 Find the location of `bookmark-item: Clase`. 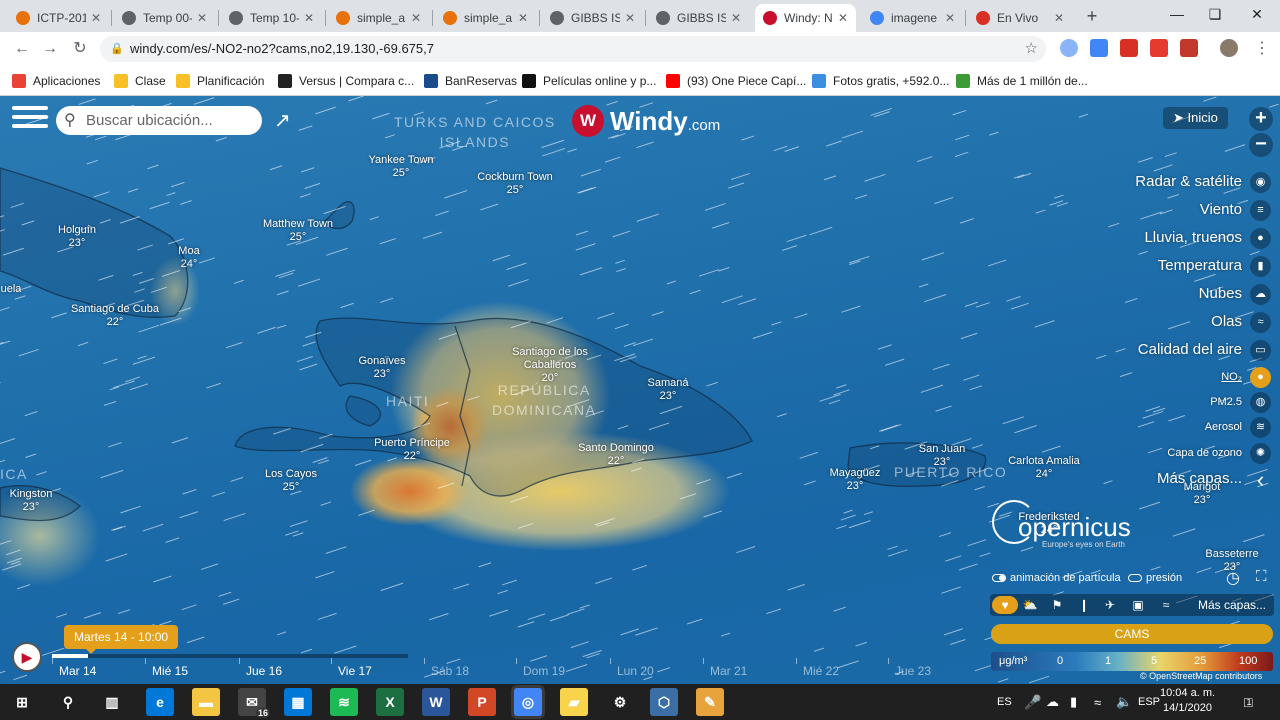

bookmark-item: Clase is located at coordinates (140, 81).